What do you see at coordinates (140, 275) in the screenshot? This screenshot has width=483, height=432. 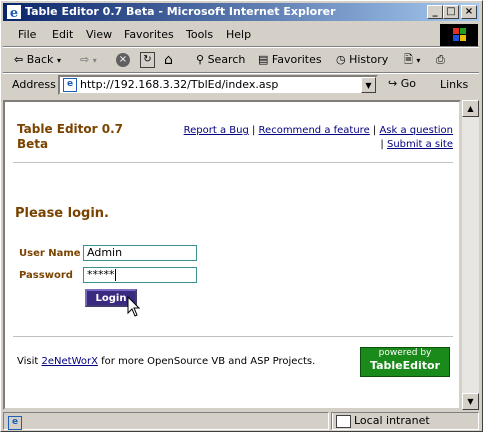 I see `password-input: *****` at bounding box center [140, 275].